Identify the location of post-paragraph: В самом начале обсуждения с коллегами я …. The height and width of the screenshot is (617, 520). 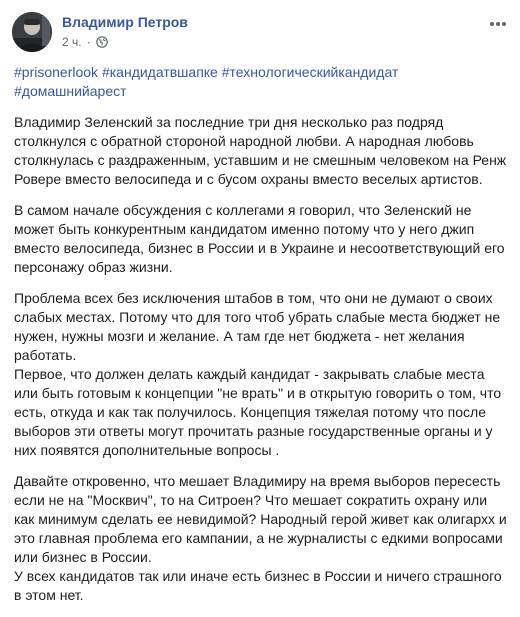
(262, 239).